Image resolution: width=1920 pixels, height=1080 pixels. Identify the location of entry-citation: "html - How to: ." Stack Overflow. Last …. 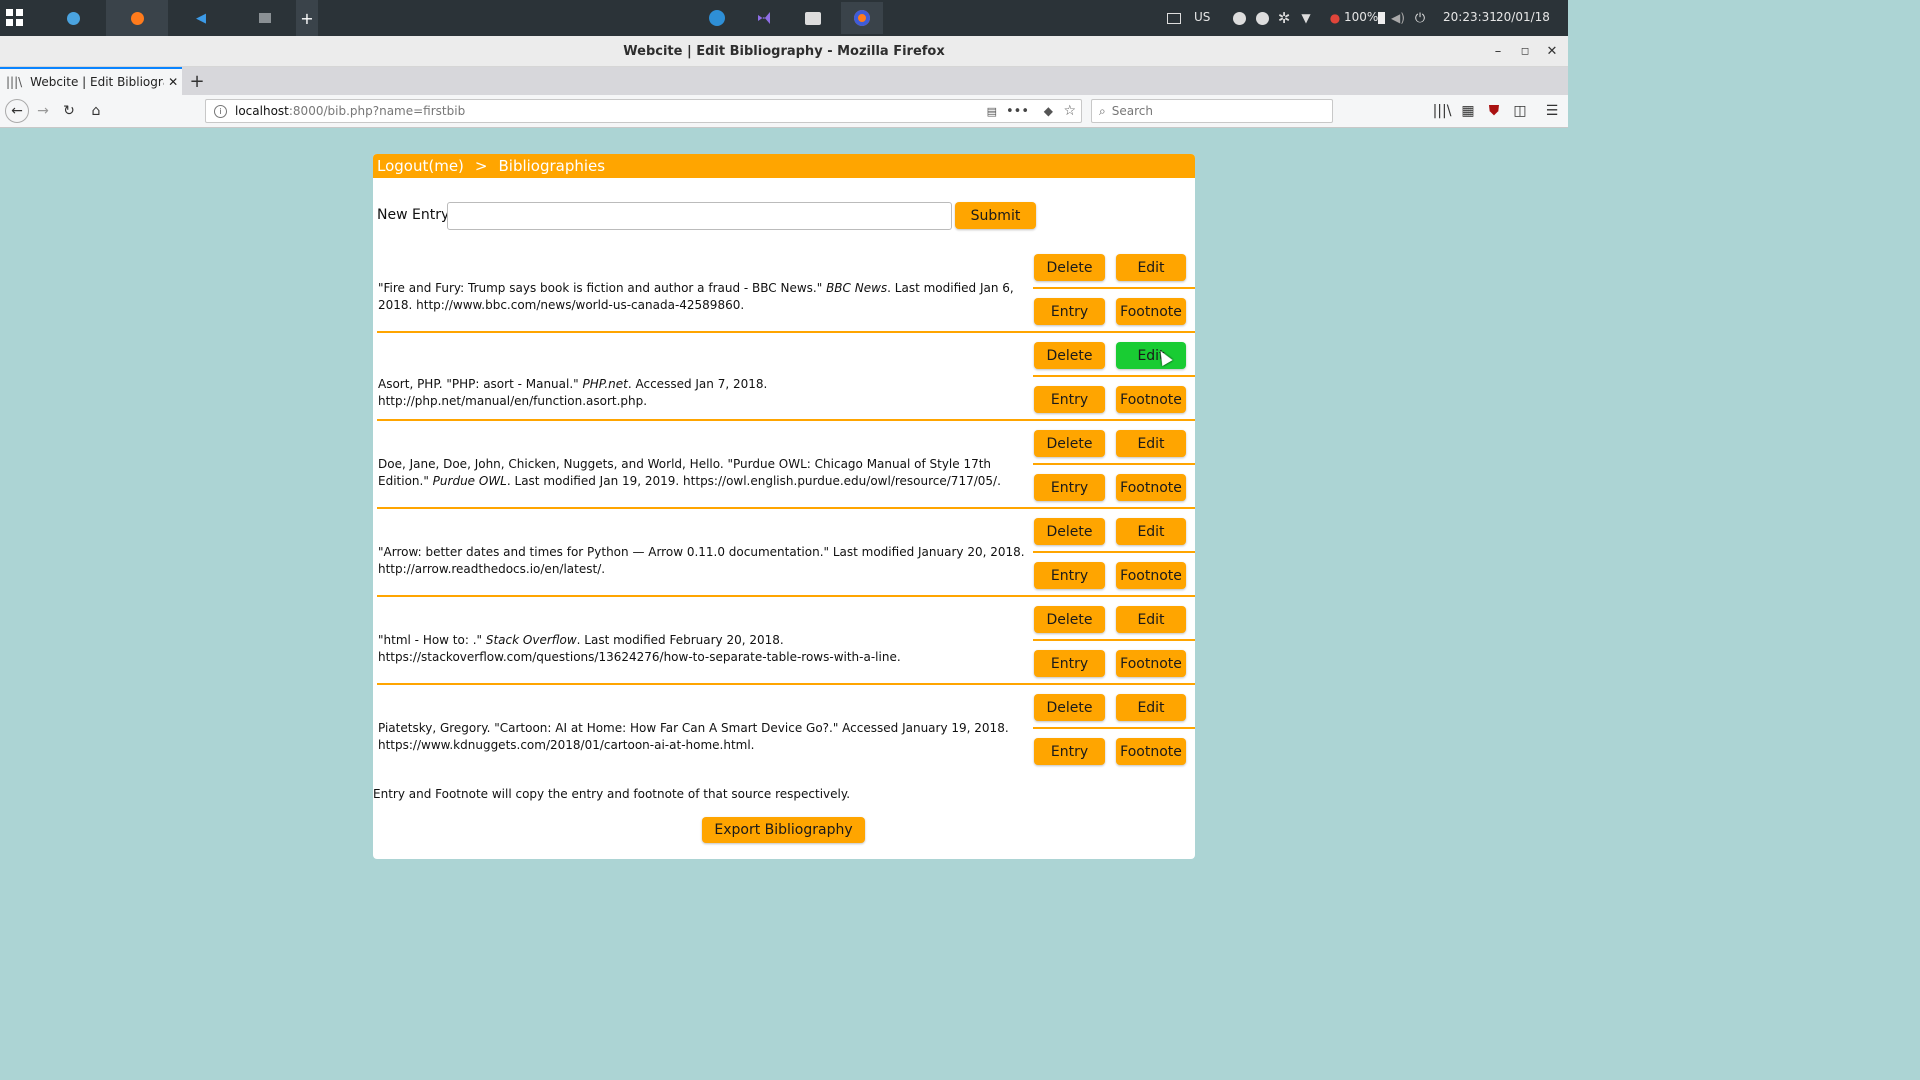
(705, 649).